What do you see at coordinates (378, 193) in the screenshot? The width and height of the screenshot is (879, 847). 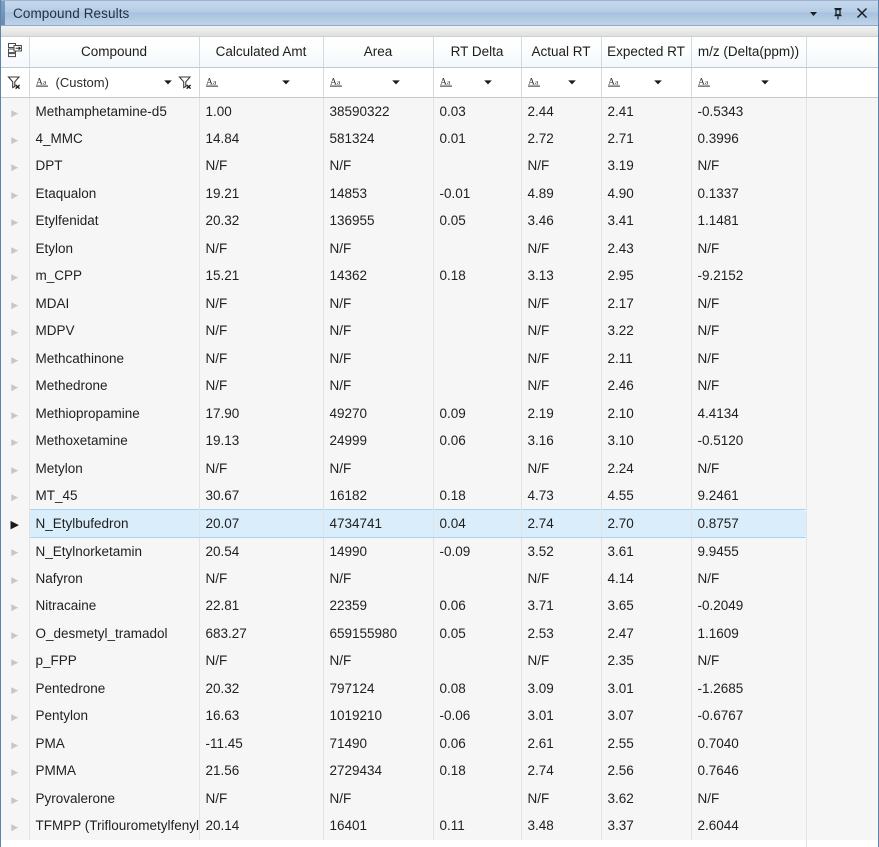 I see `cell-area: 14853` at bounding box center [378, 193].